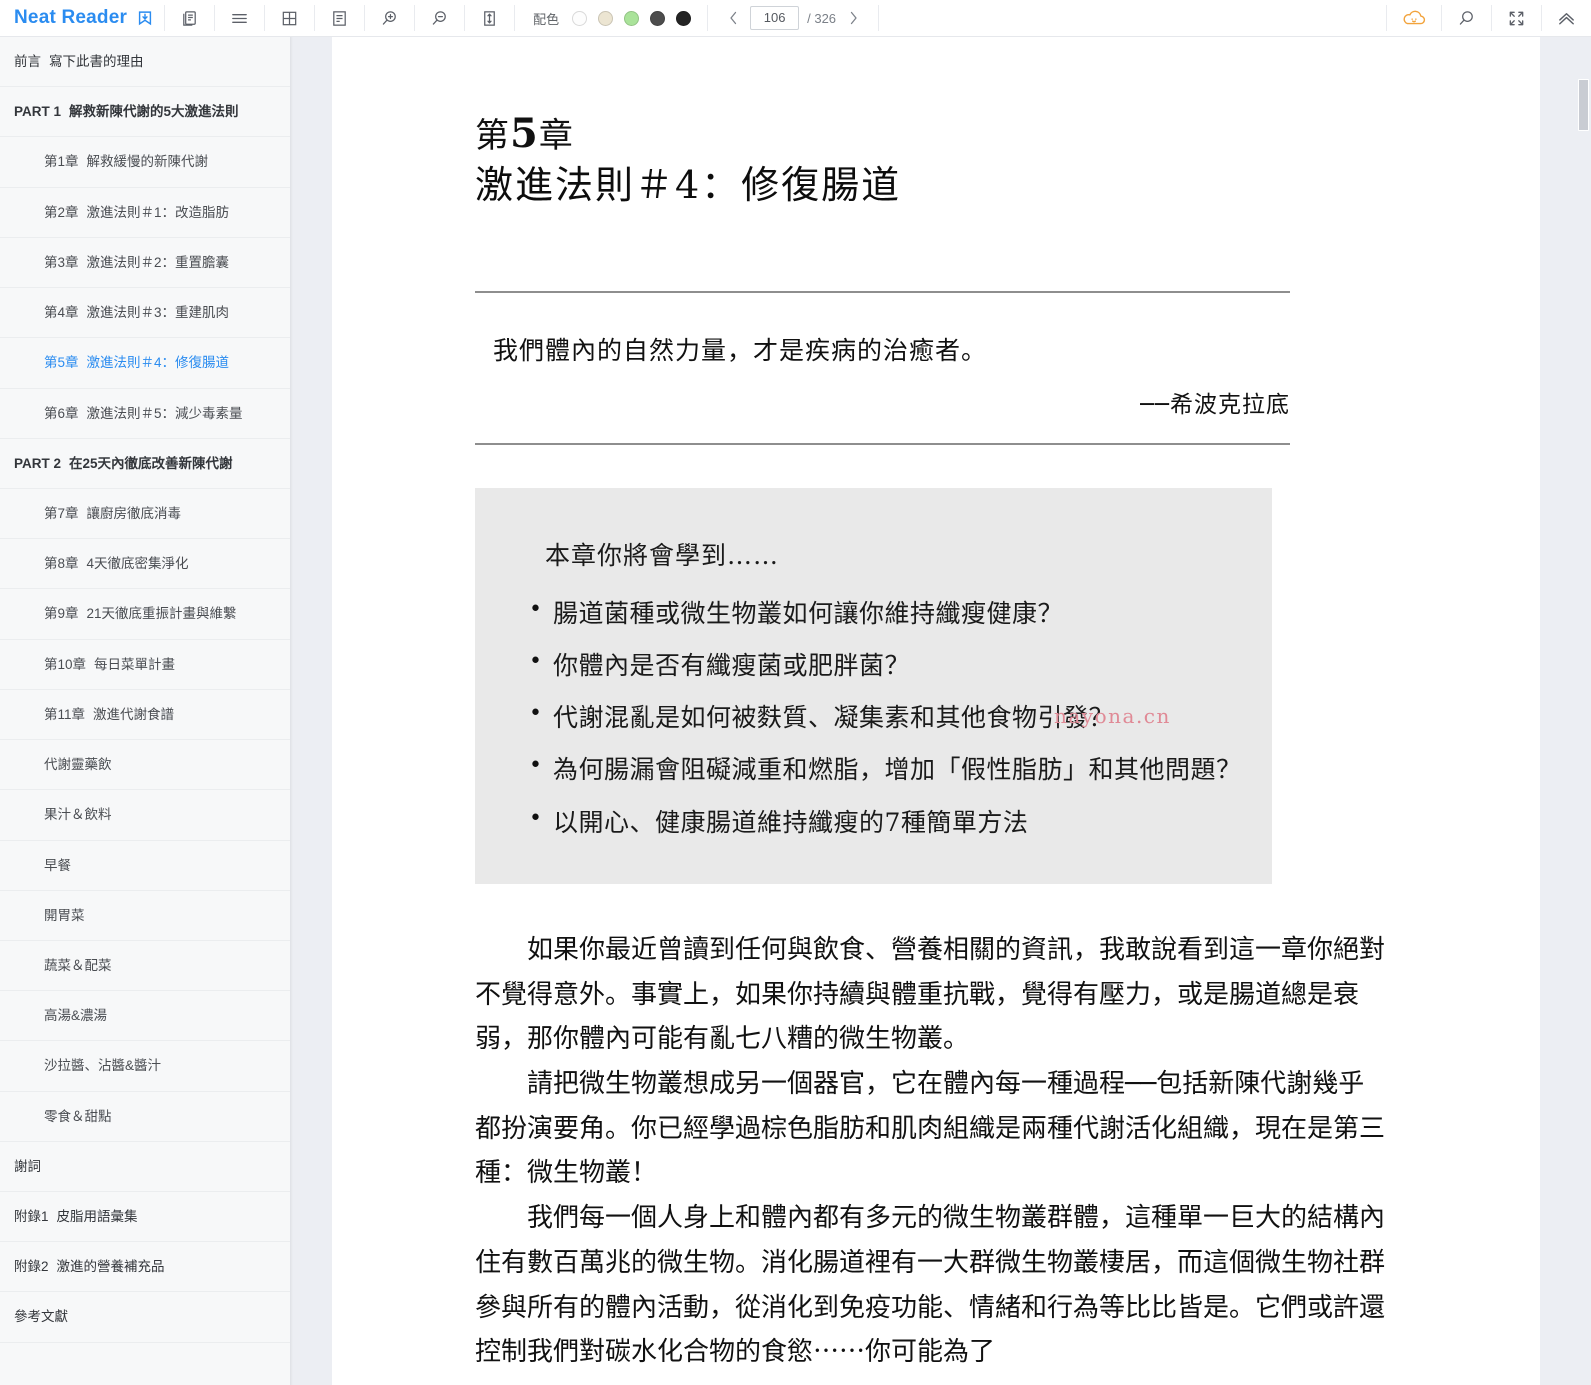 The height and width of the screenshot is (1385, 1591). Describe the element at coordinates (684, 18) in the screenshot. I see `color-swatch-black` at that location.